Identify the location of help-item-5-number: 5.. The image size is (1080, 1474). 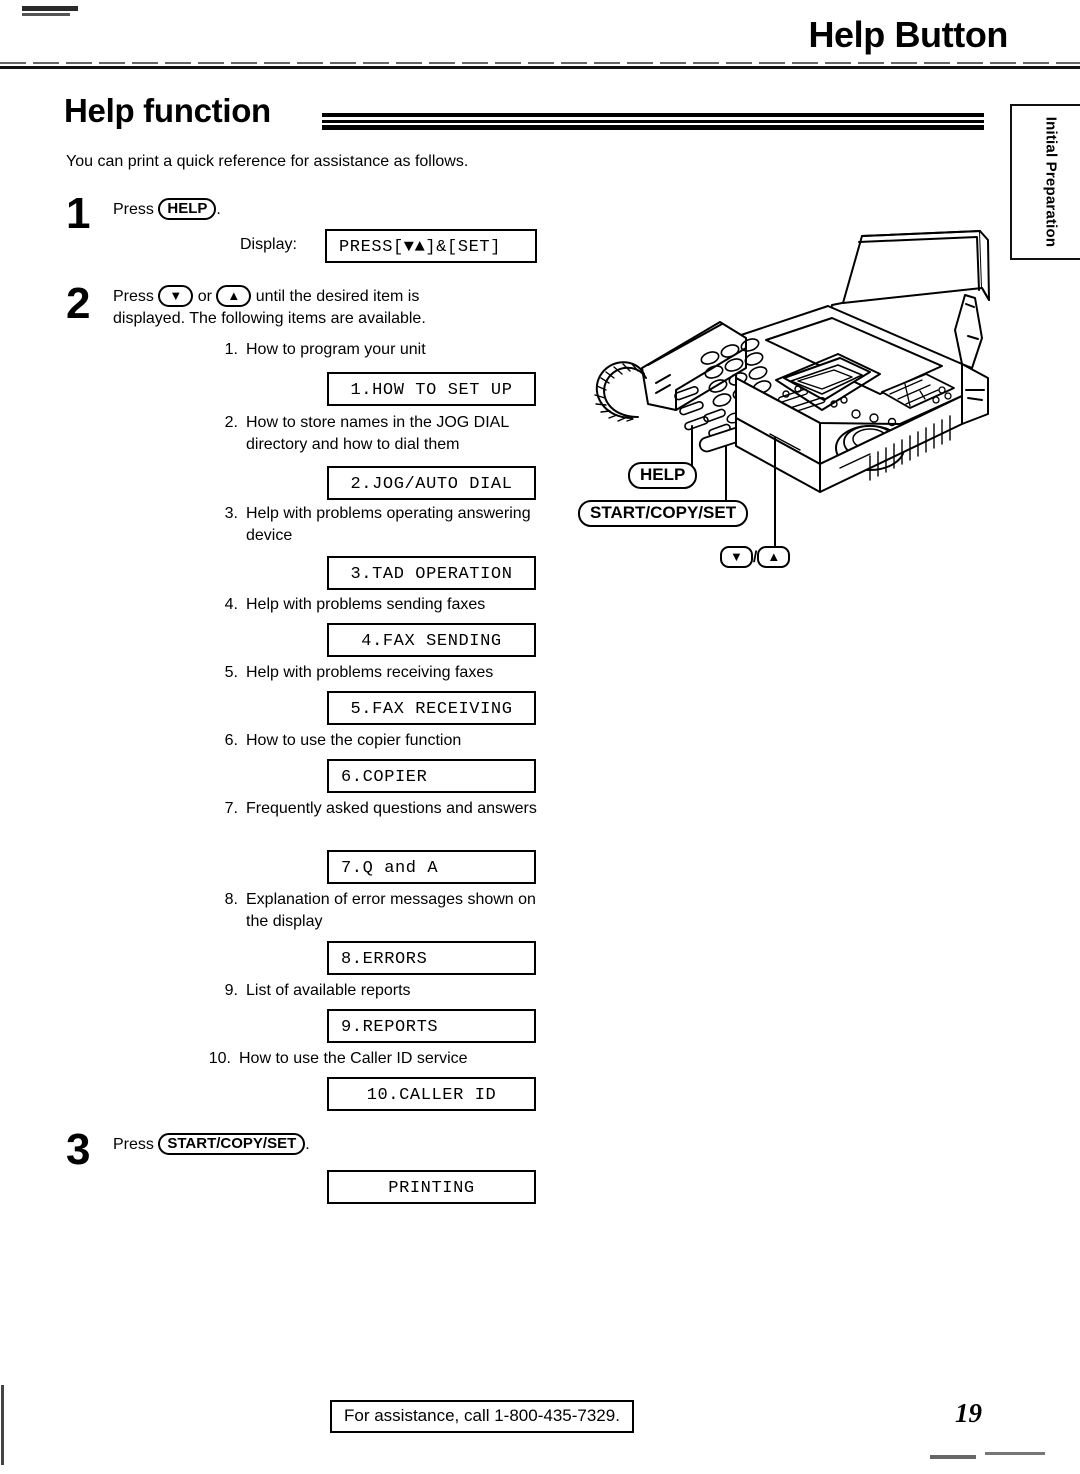
(231, 672).